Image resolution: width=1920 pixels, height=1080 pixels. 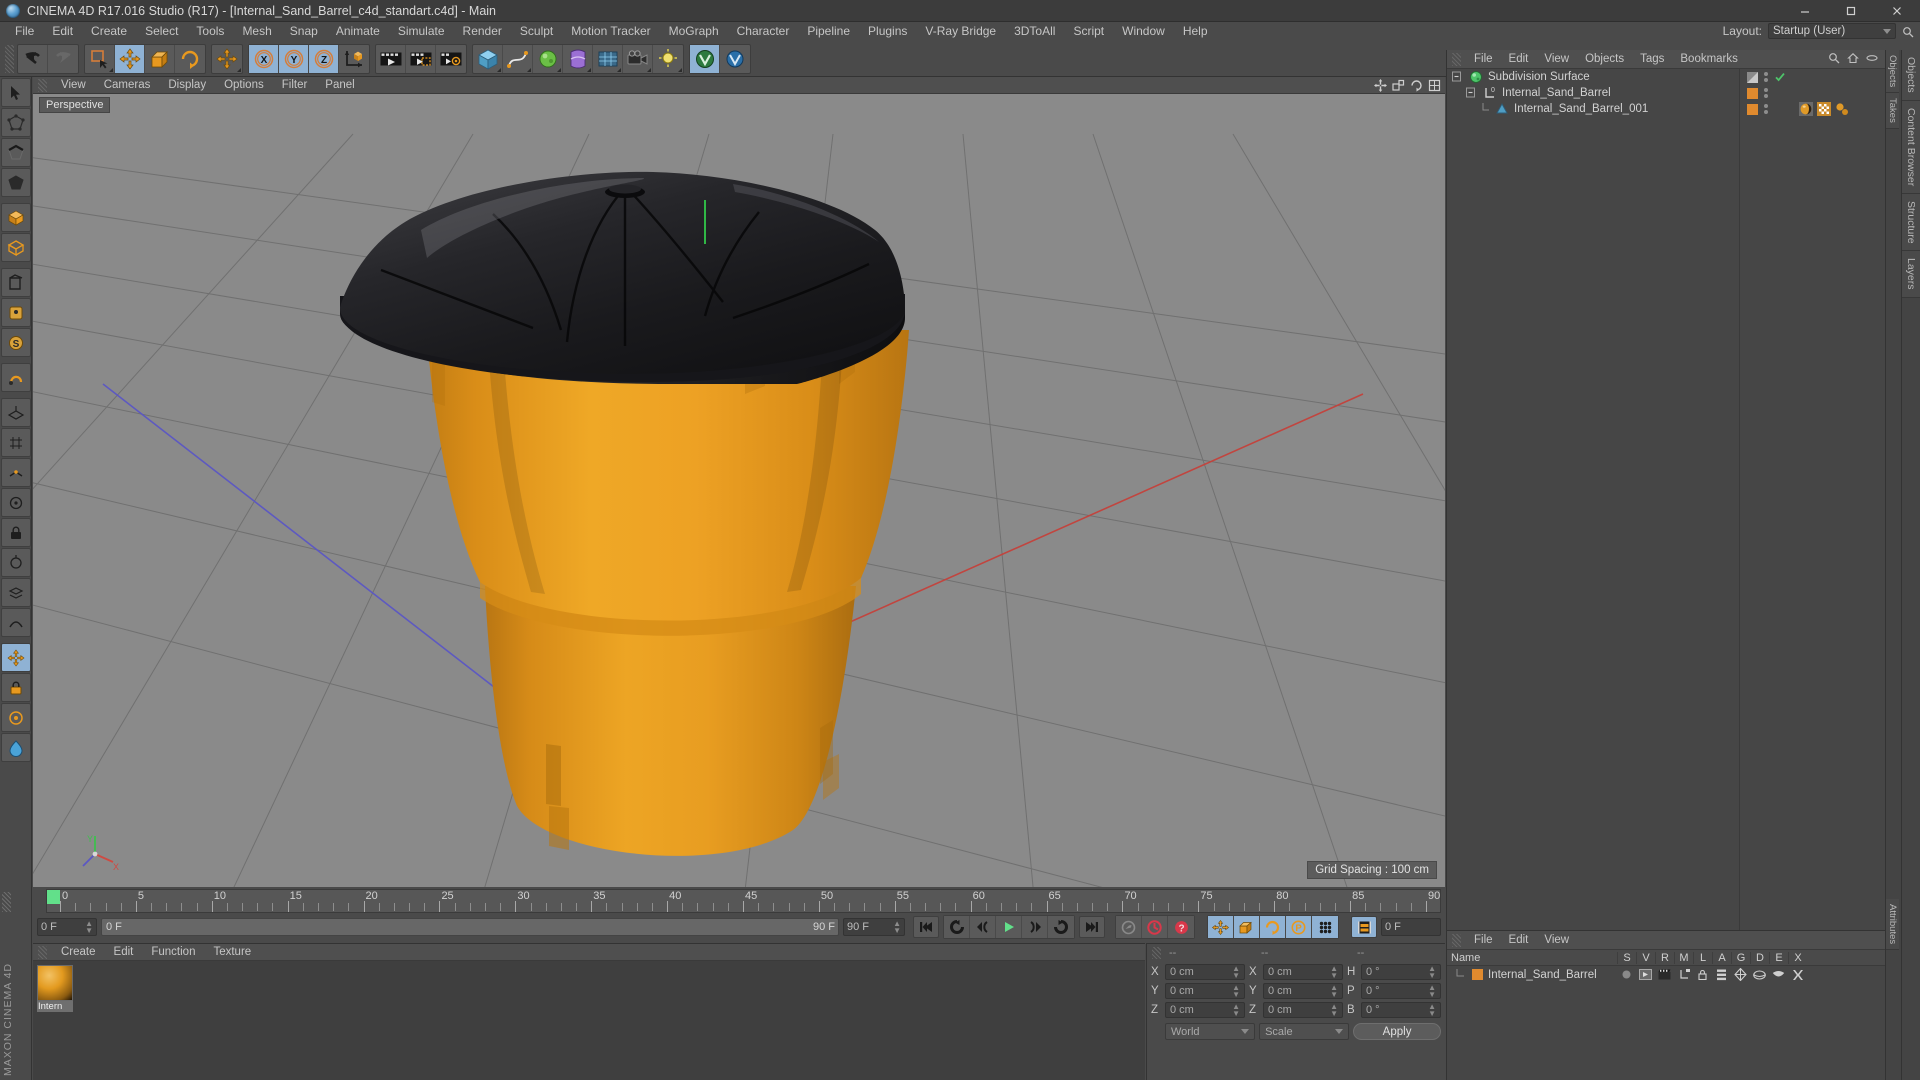 I want to click on attribute-grip, so click(x=1456, y=940).